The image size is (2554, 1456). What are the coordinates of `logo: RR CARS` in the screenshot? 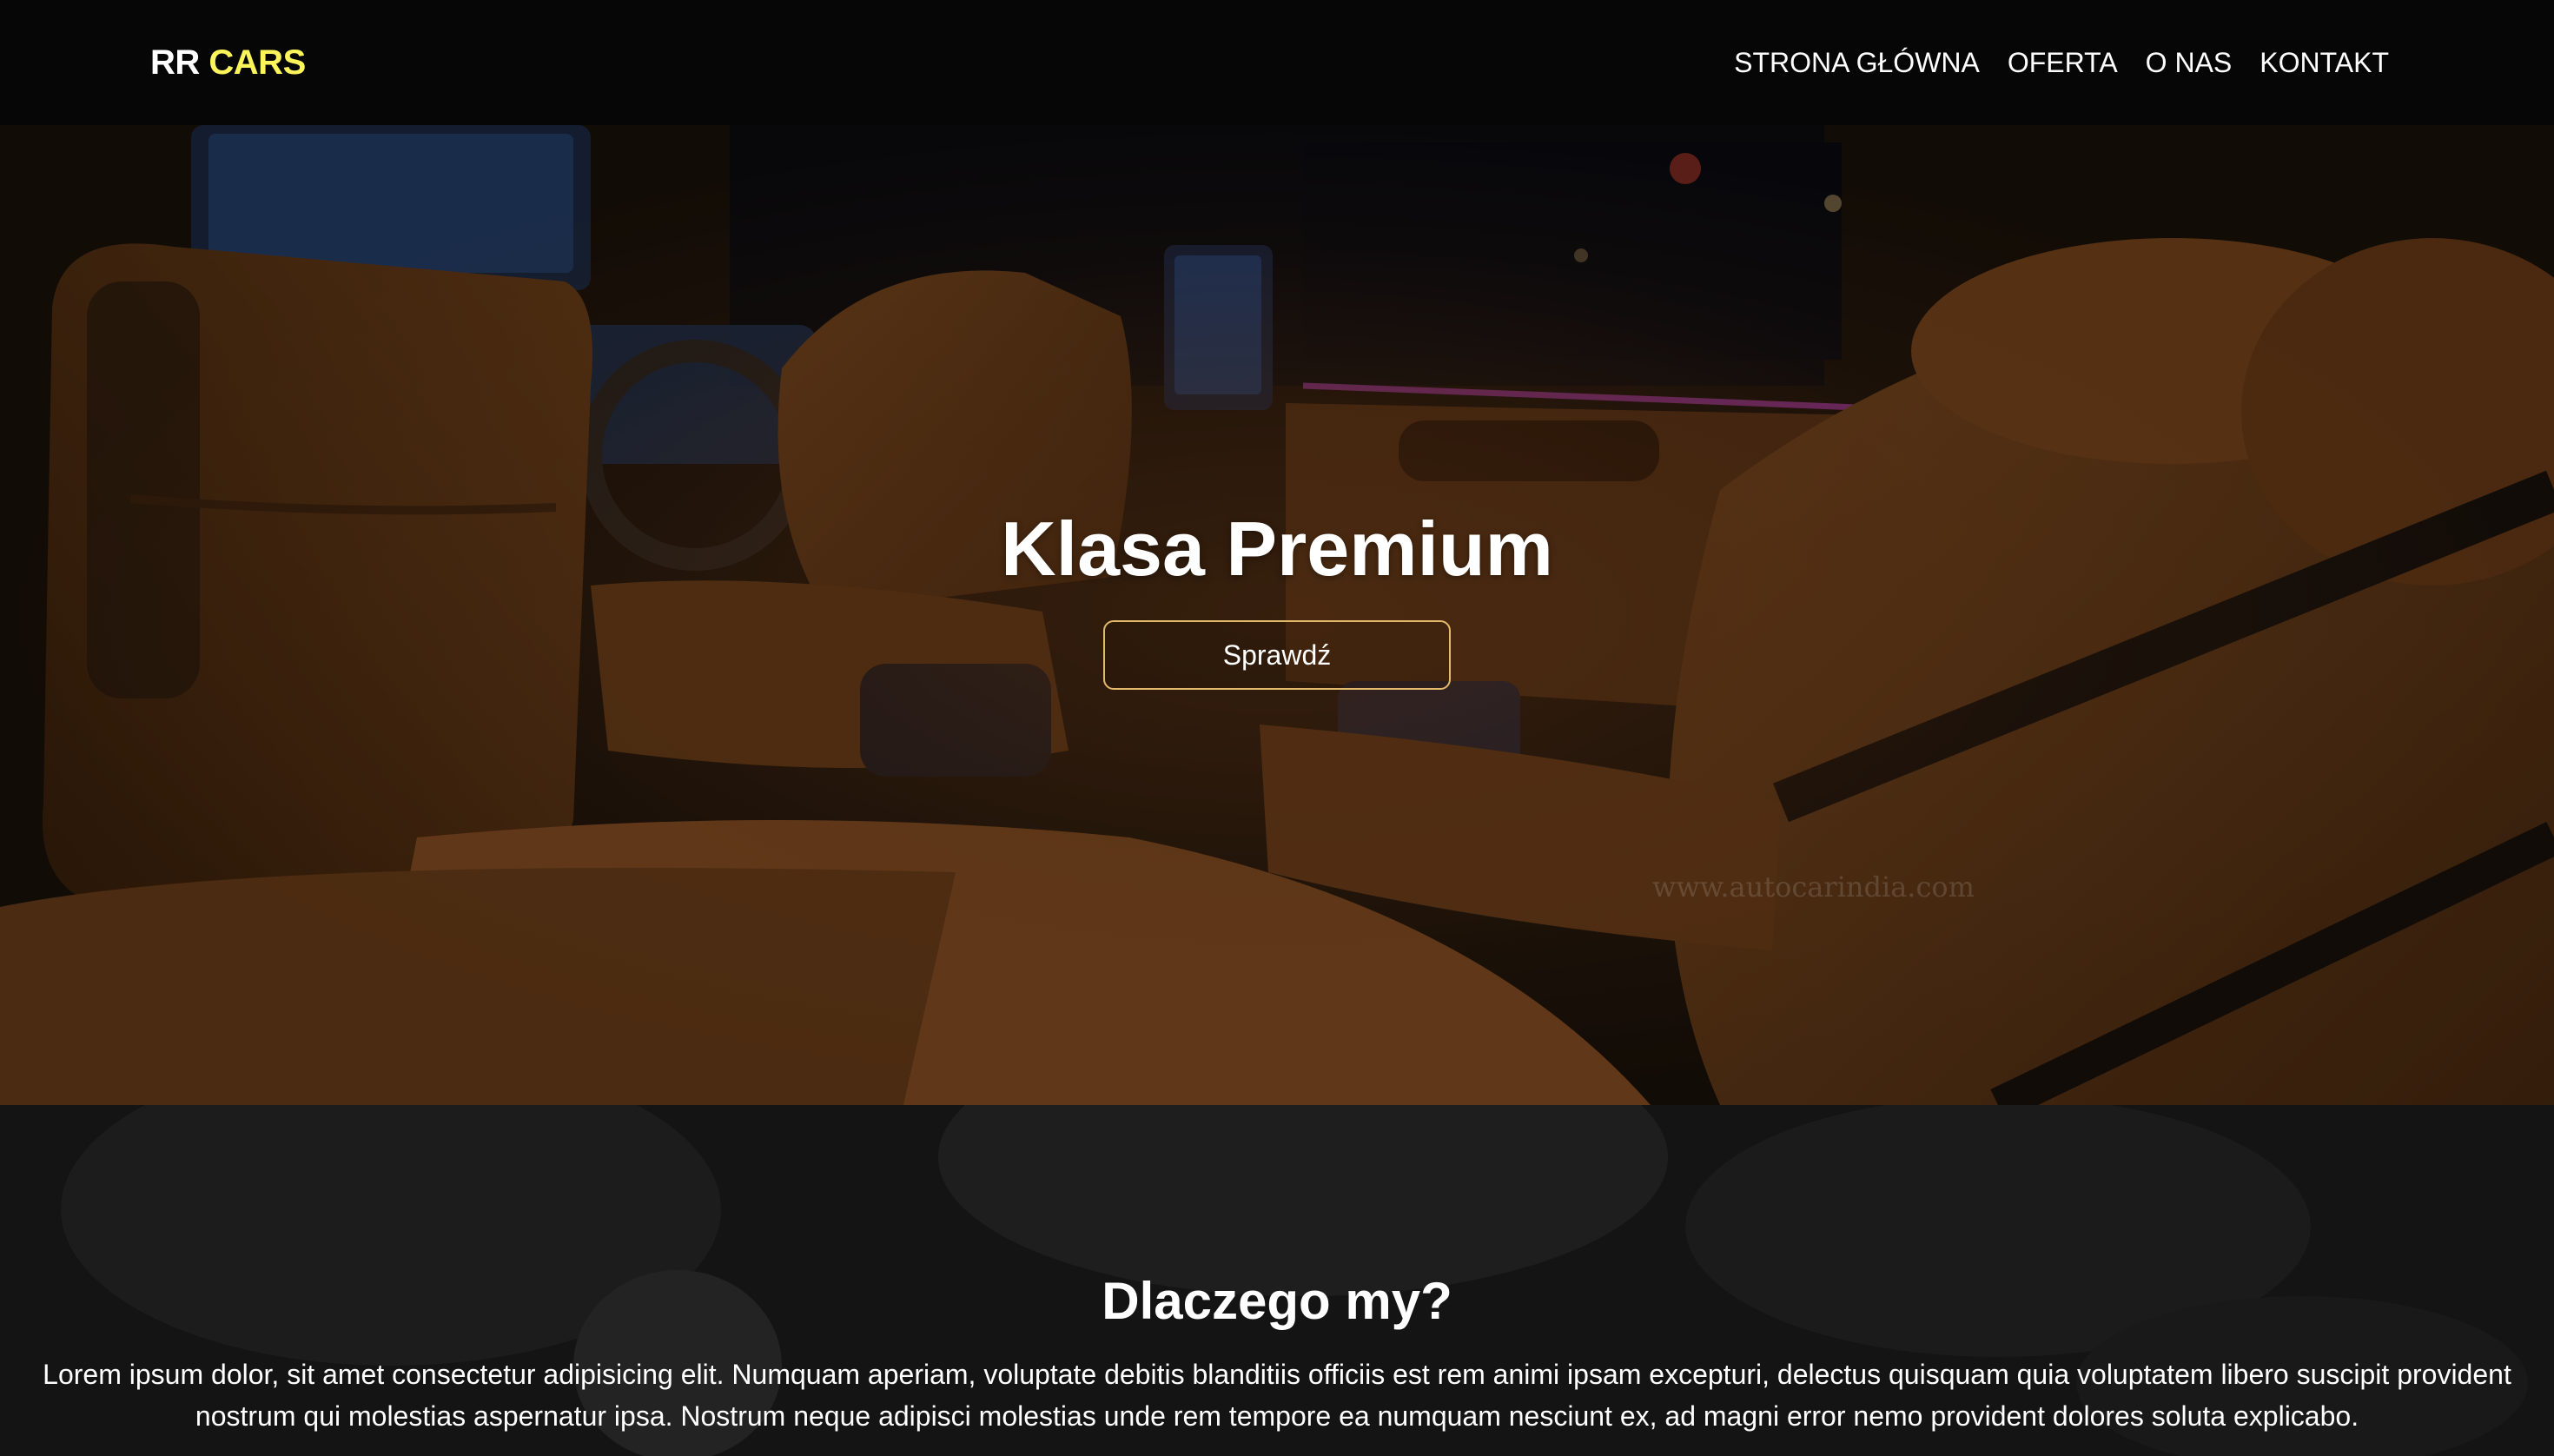 It's located at (228, 62).